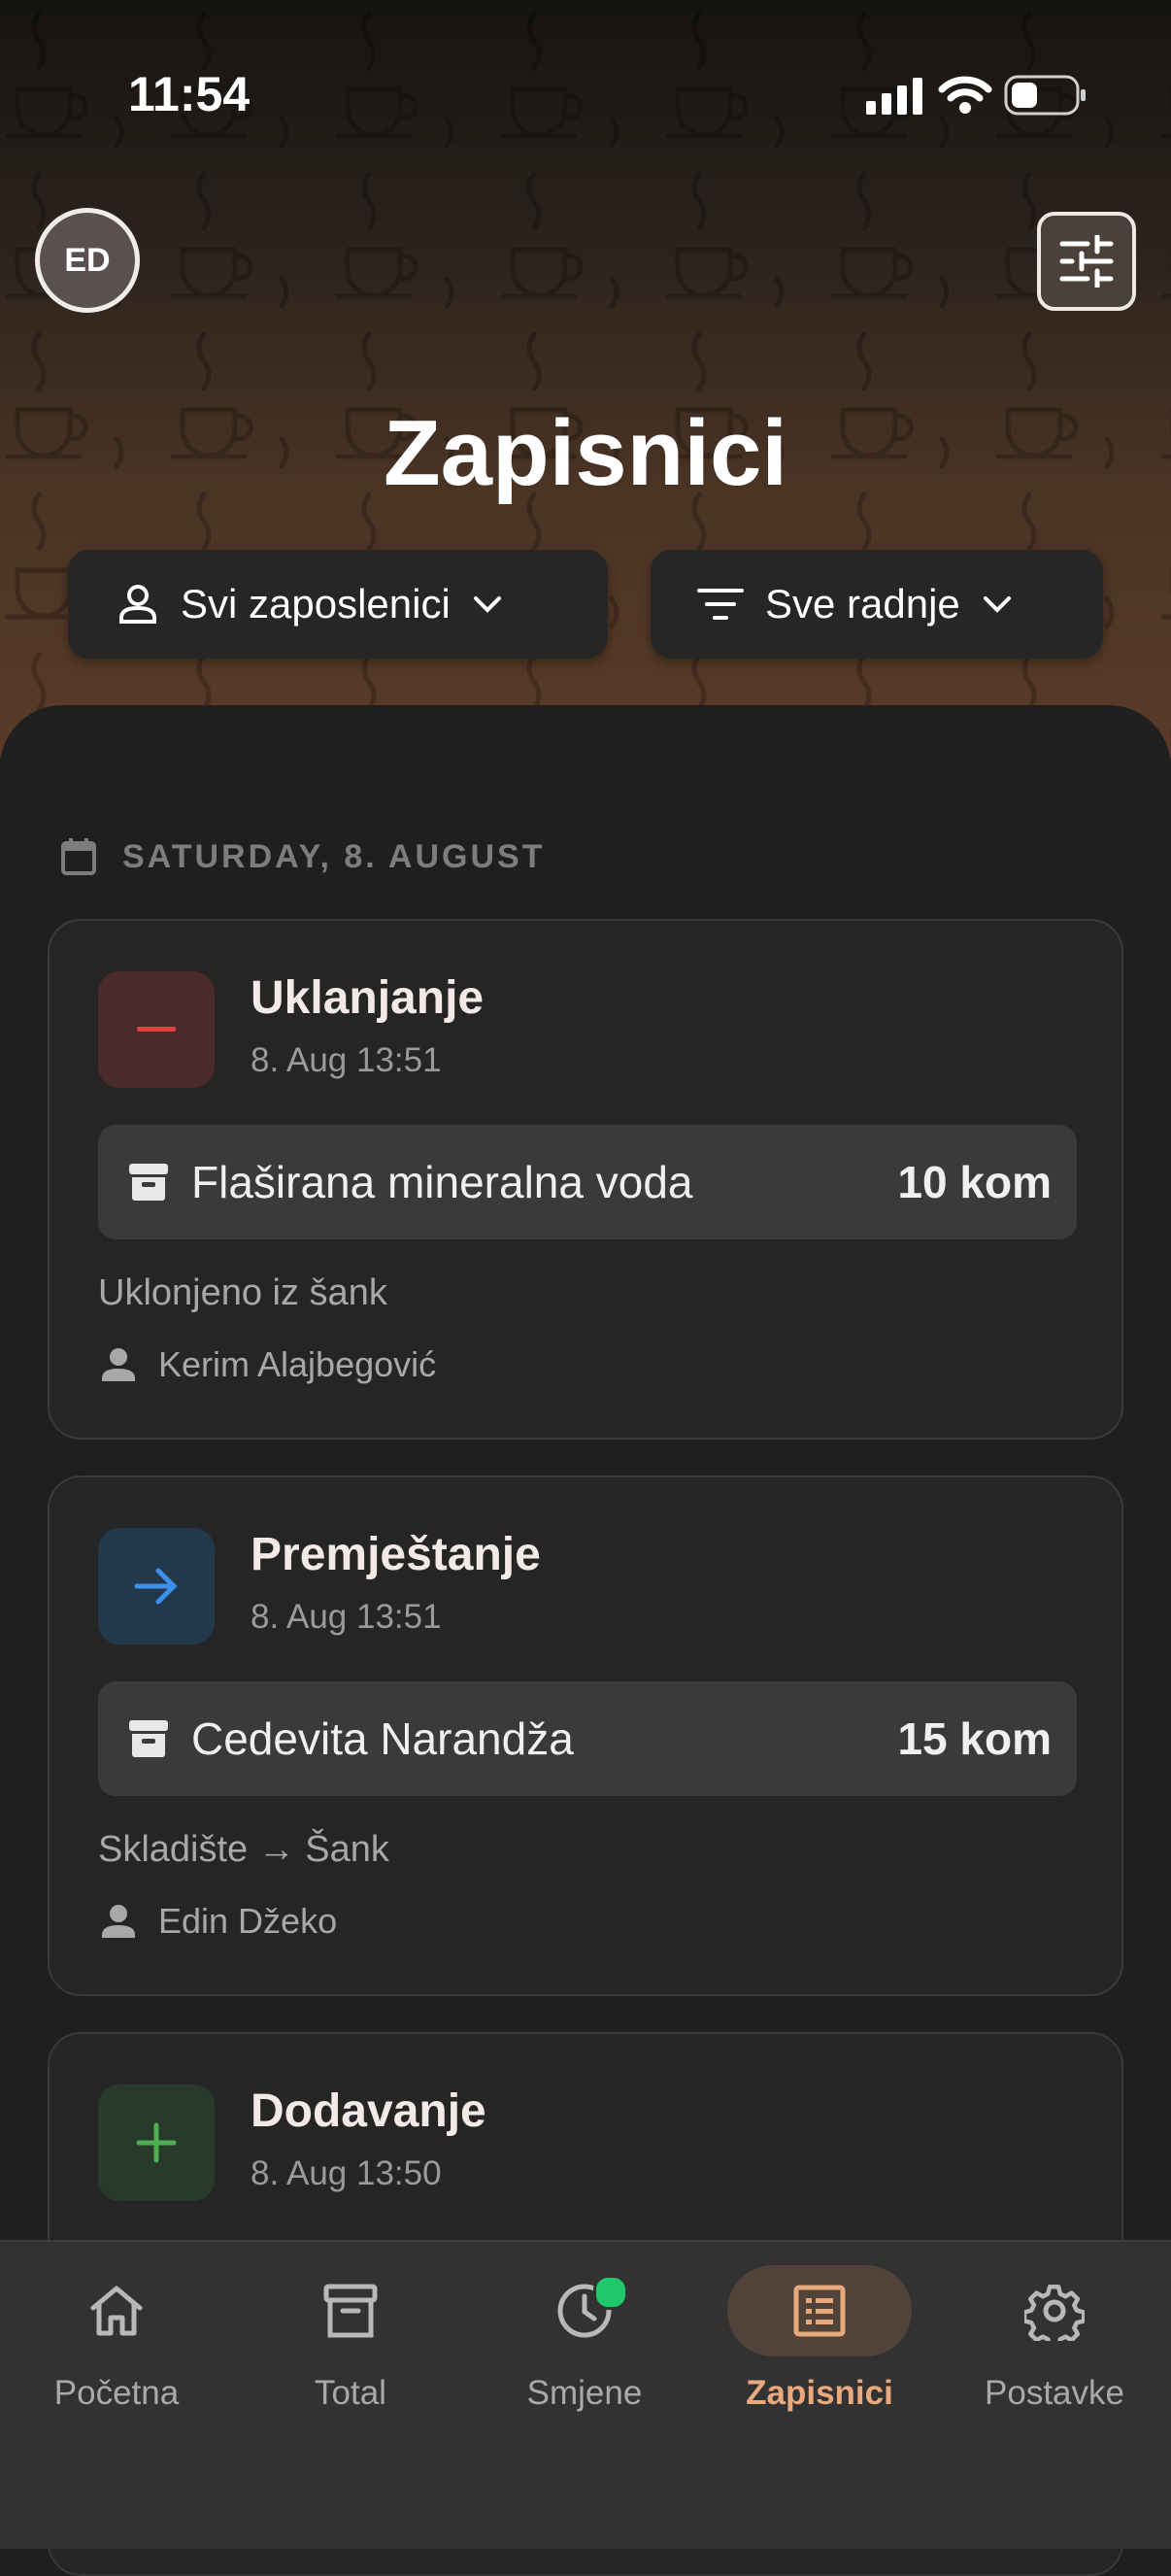 The width and height of the screenshot is (1171, 2576). I want to click on day-header: SATURDAY, 8. AUGUST, so click(302, 856).